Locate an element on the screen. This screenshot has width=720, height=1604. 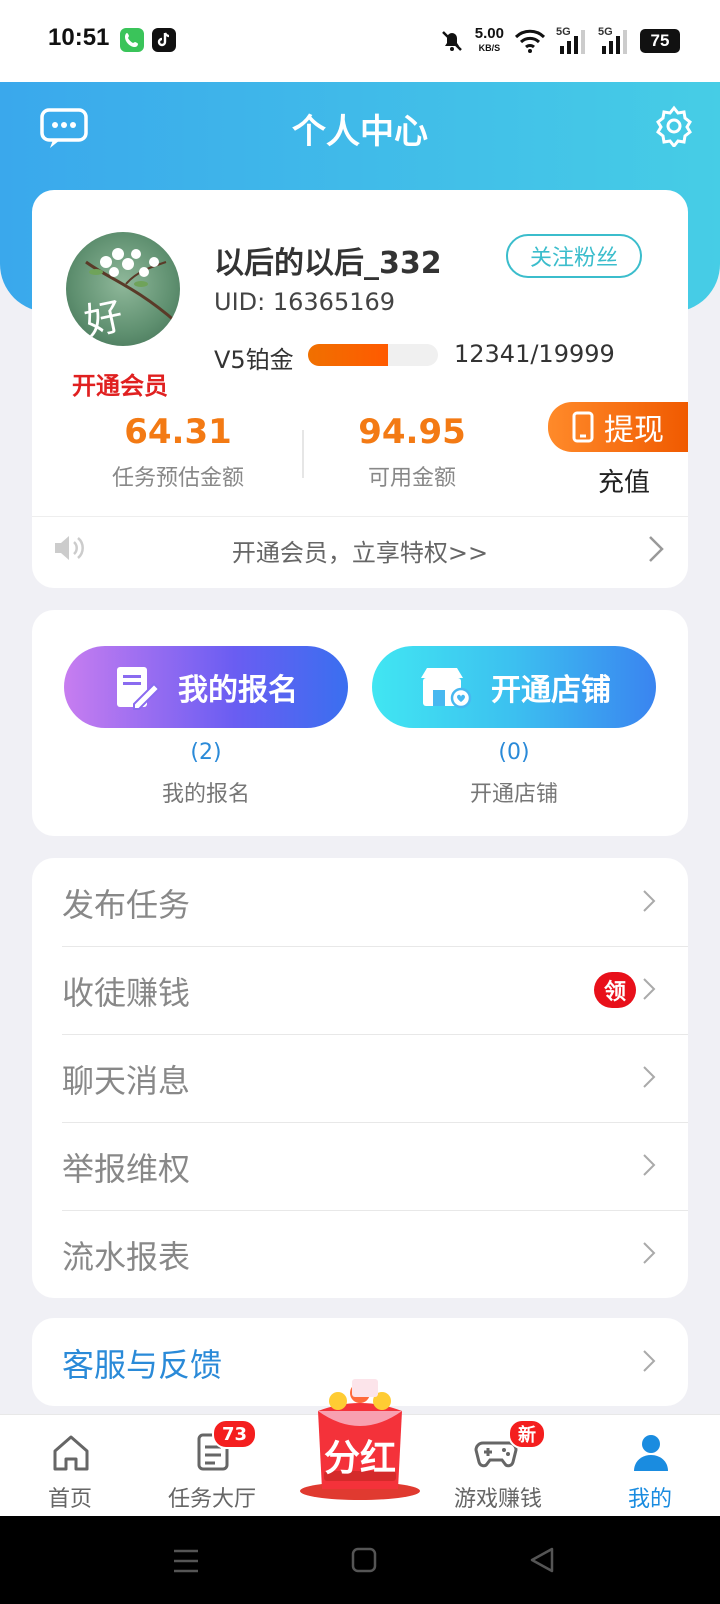
status-bar: 10:51 5.00 KB/S 5G 5G 75 is located at coordinates (360, 41).